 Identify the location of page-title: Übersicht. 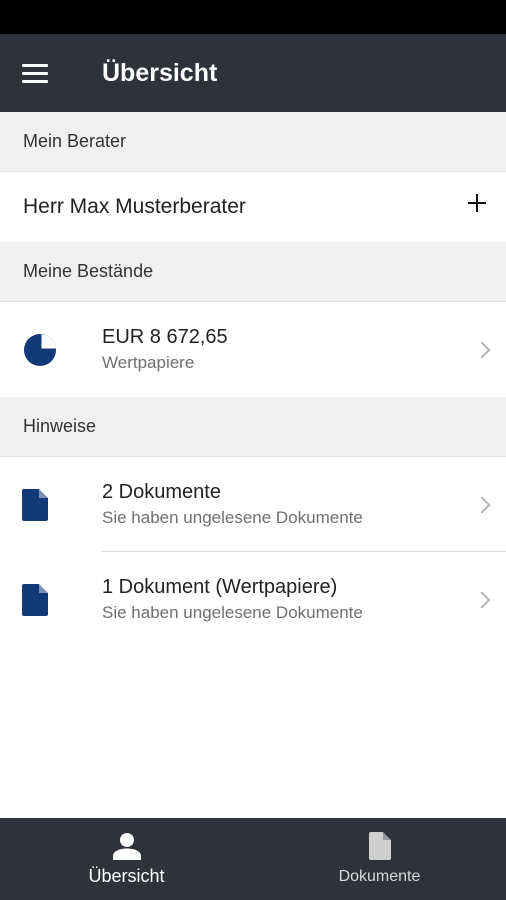
(160, 72).